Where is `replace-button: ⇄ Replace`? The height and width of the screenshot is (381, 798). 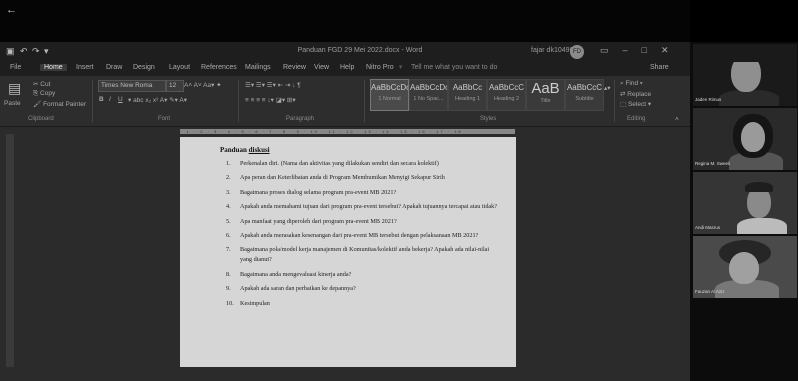 replace-button: ⇄ Replace is located at coordinates (635, 94).